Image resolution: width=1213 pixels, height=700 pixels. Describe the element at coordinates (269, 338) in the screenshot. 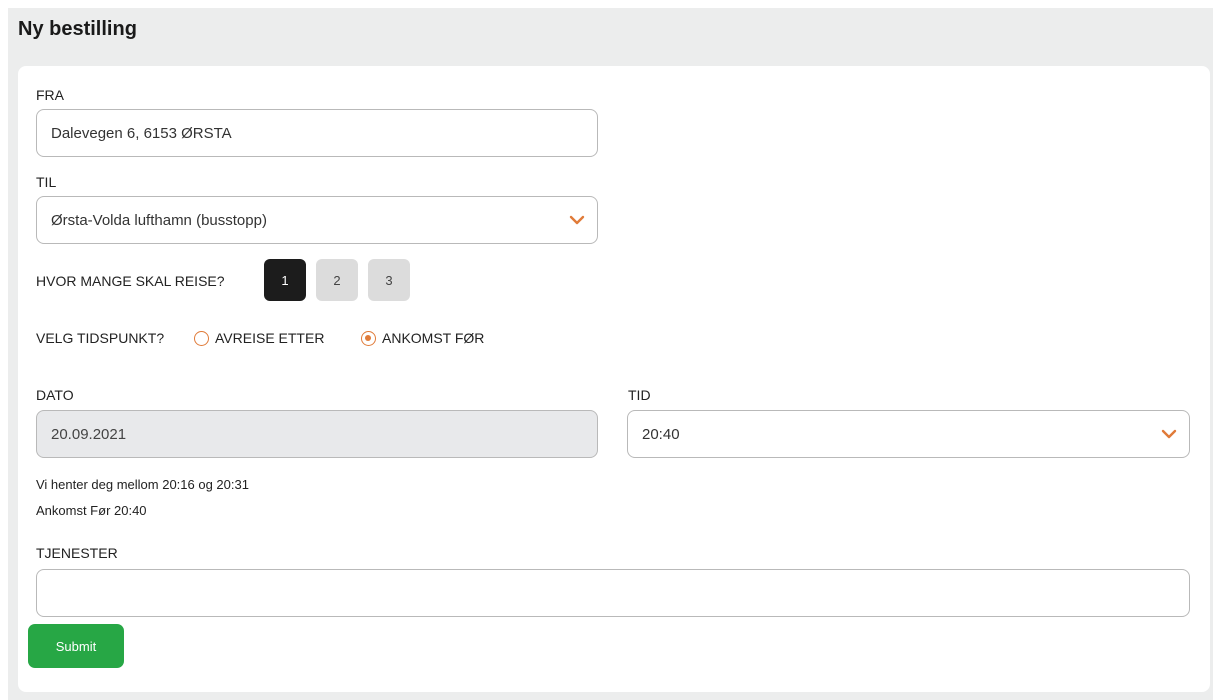

I see `departure-after-label: AVREISE ETTER` at that location.